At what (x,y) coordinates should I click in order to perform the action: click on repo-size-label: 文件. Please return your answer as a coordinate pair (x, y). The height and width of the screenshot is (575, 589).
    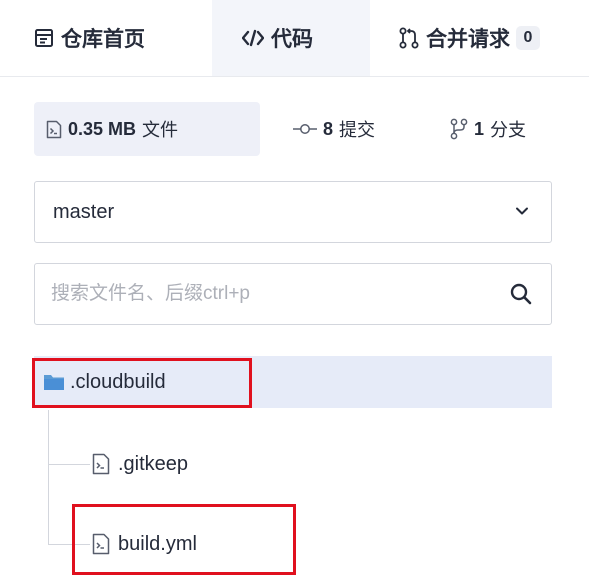
    Looking at the image, I should click on (160, 130).